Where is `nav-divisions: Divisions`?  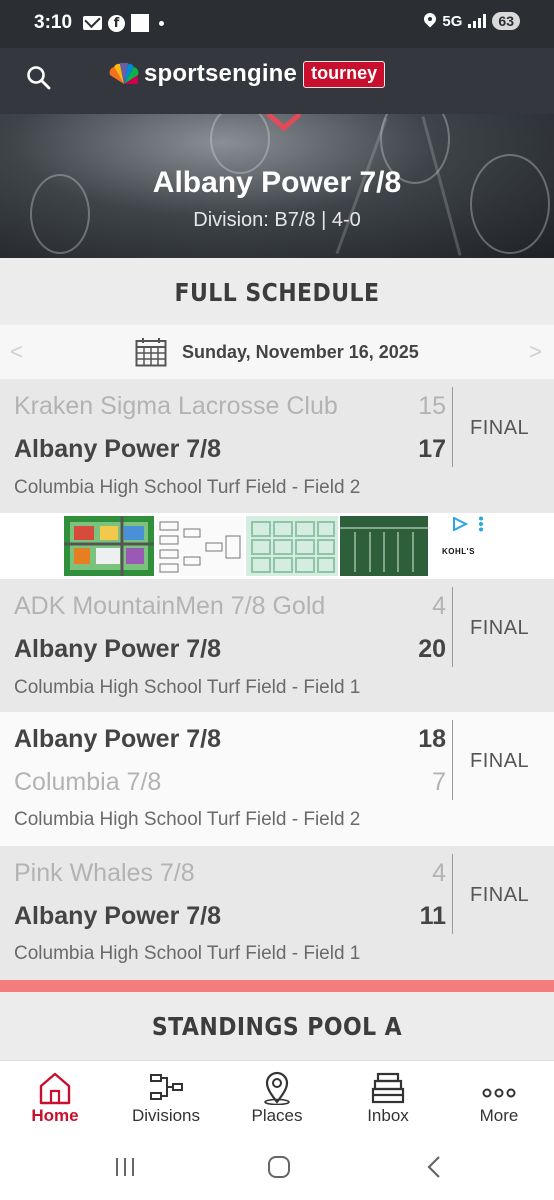
nav-divisions: Divisions is located at coordinates (166, 1097).